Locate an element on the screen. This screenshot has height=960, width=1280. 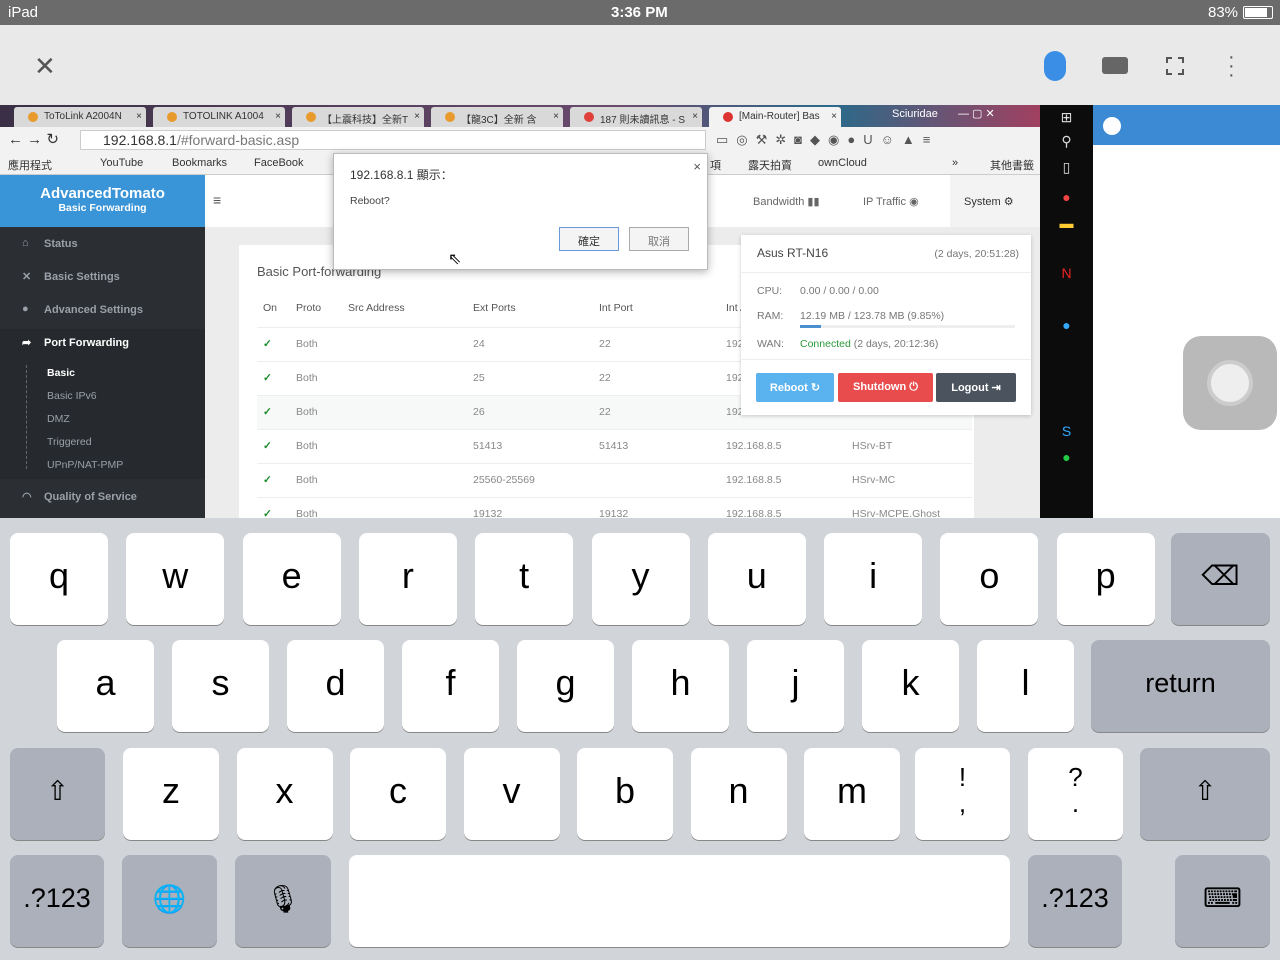
cell-proto: Both is located at coordinates (307, 480).